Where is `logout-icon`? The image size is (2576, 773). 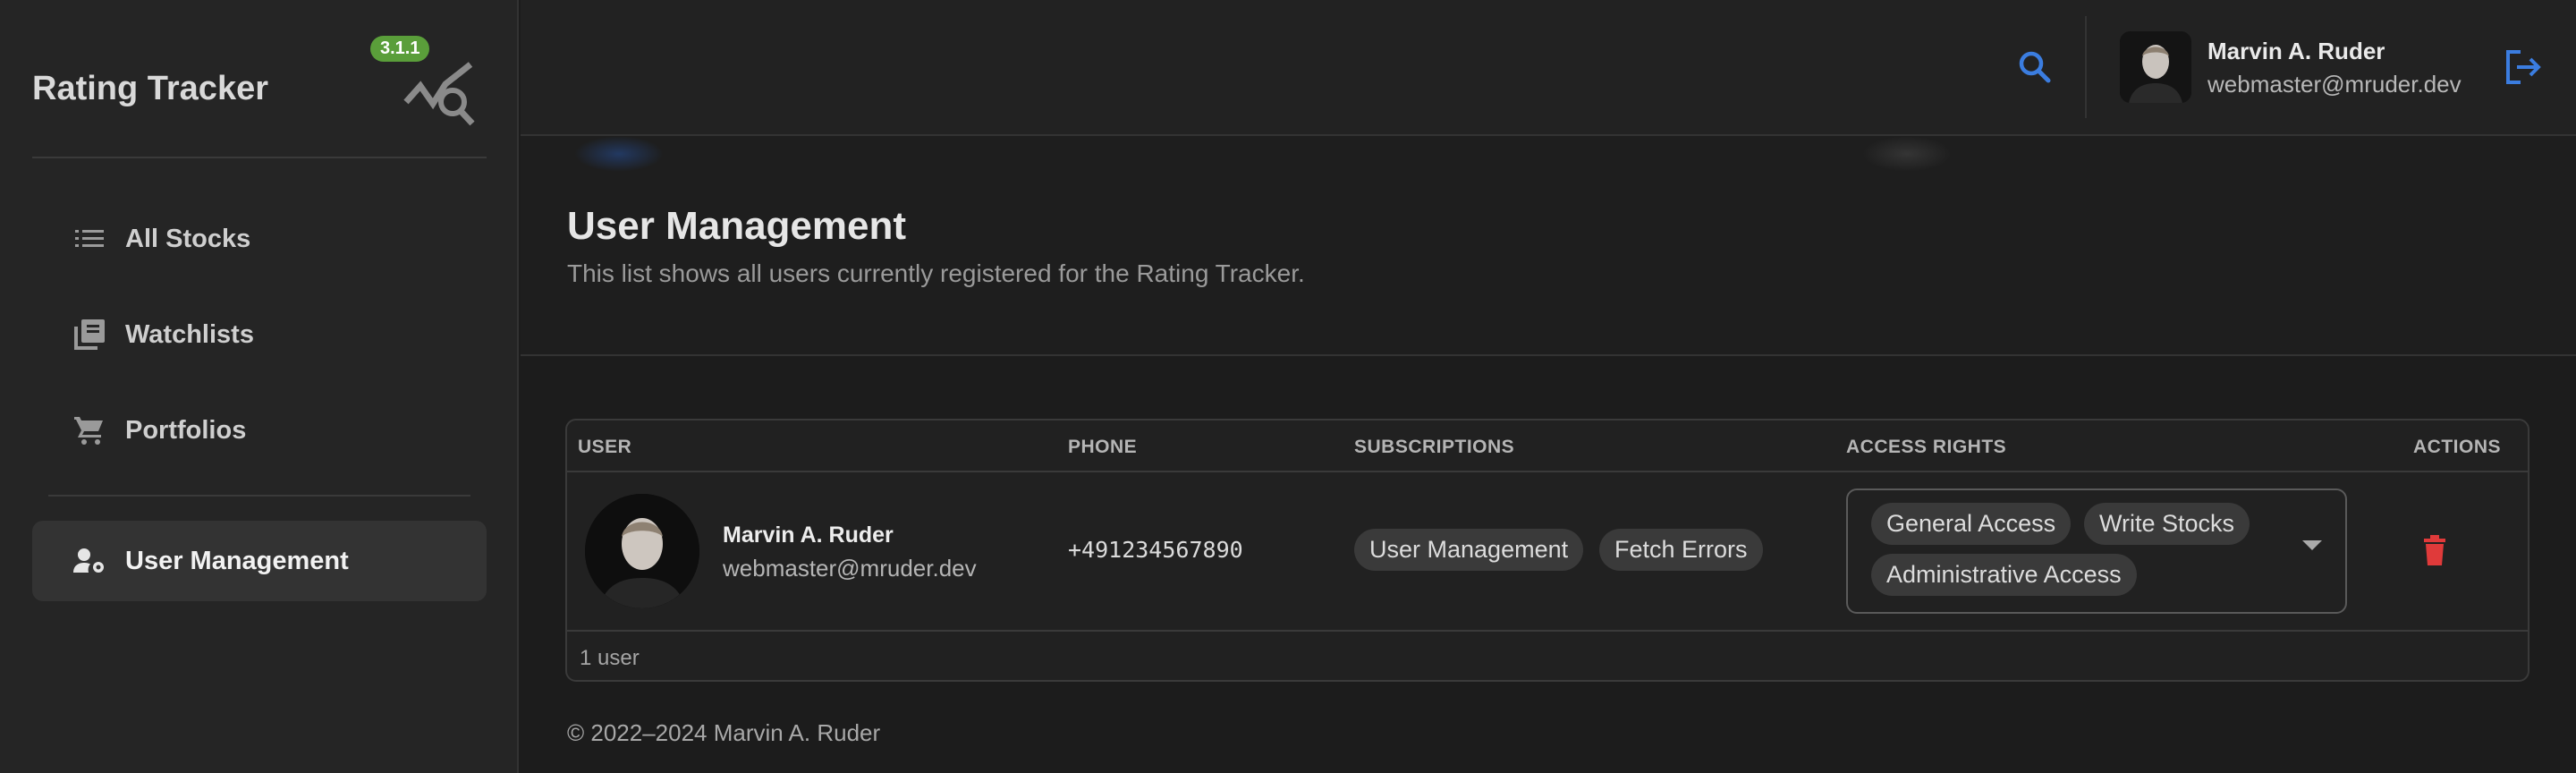 logout-icon is located at coordinates (2523, 67).